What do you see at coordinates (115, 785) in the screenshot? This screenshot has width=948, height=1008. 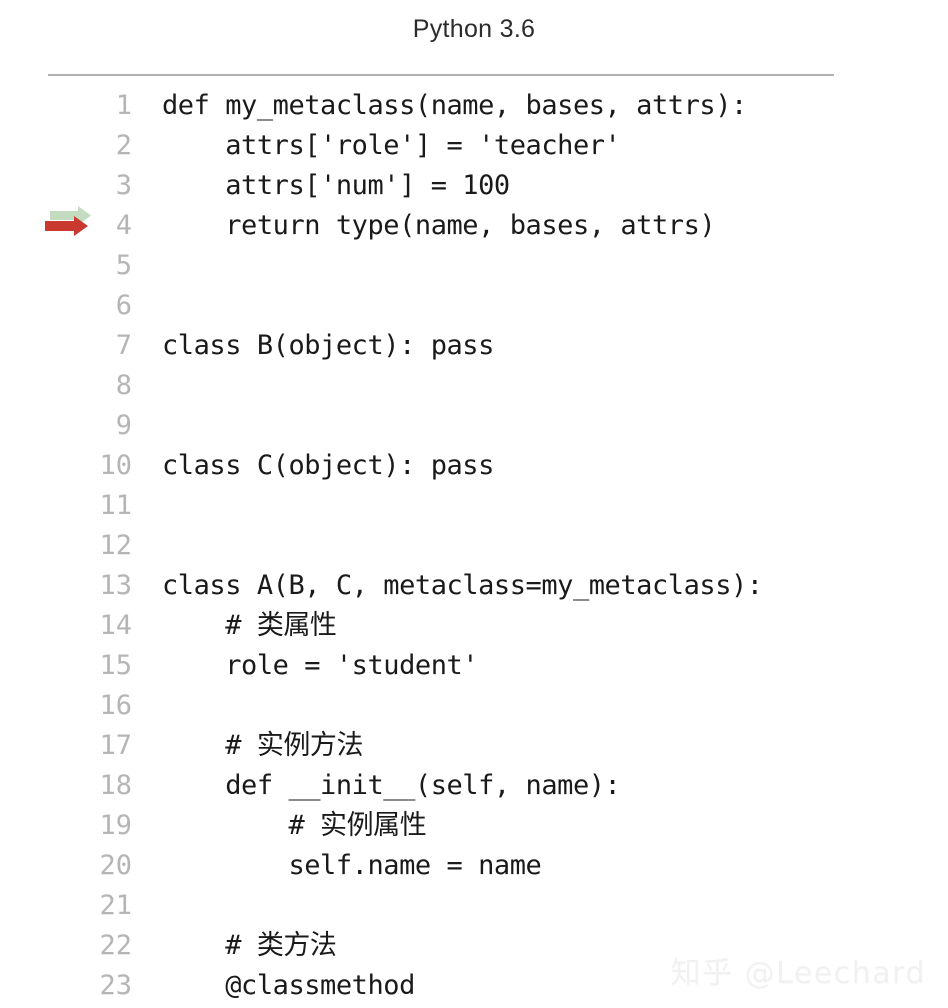 I see `line-number: 18` at bounding box center [115, 785].